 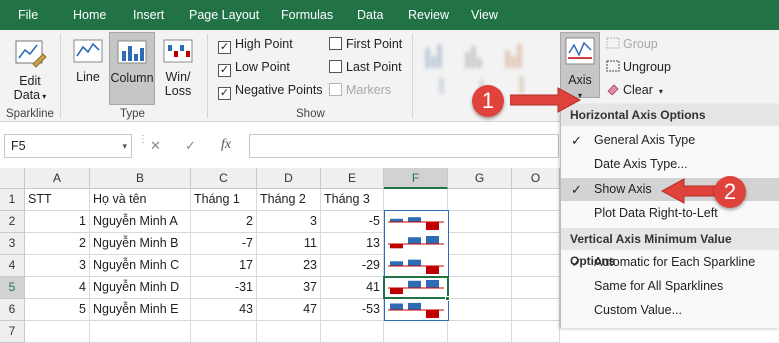 I want to click on cell-month2: 11, so click(x=289, y=244).